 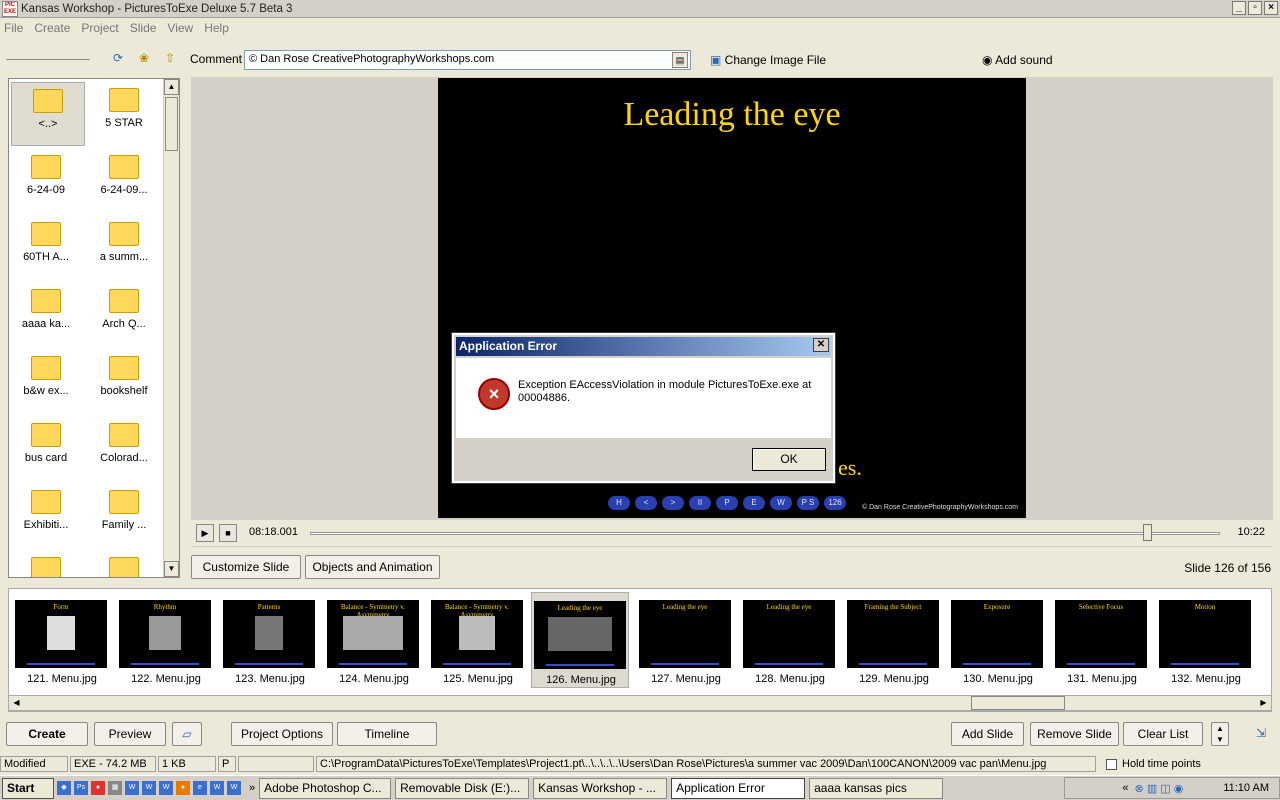 I want to click on menu-create: Create, so click(x=52, y=28).